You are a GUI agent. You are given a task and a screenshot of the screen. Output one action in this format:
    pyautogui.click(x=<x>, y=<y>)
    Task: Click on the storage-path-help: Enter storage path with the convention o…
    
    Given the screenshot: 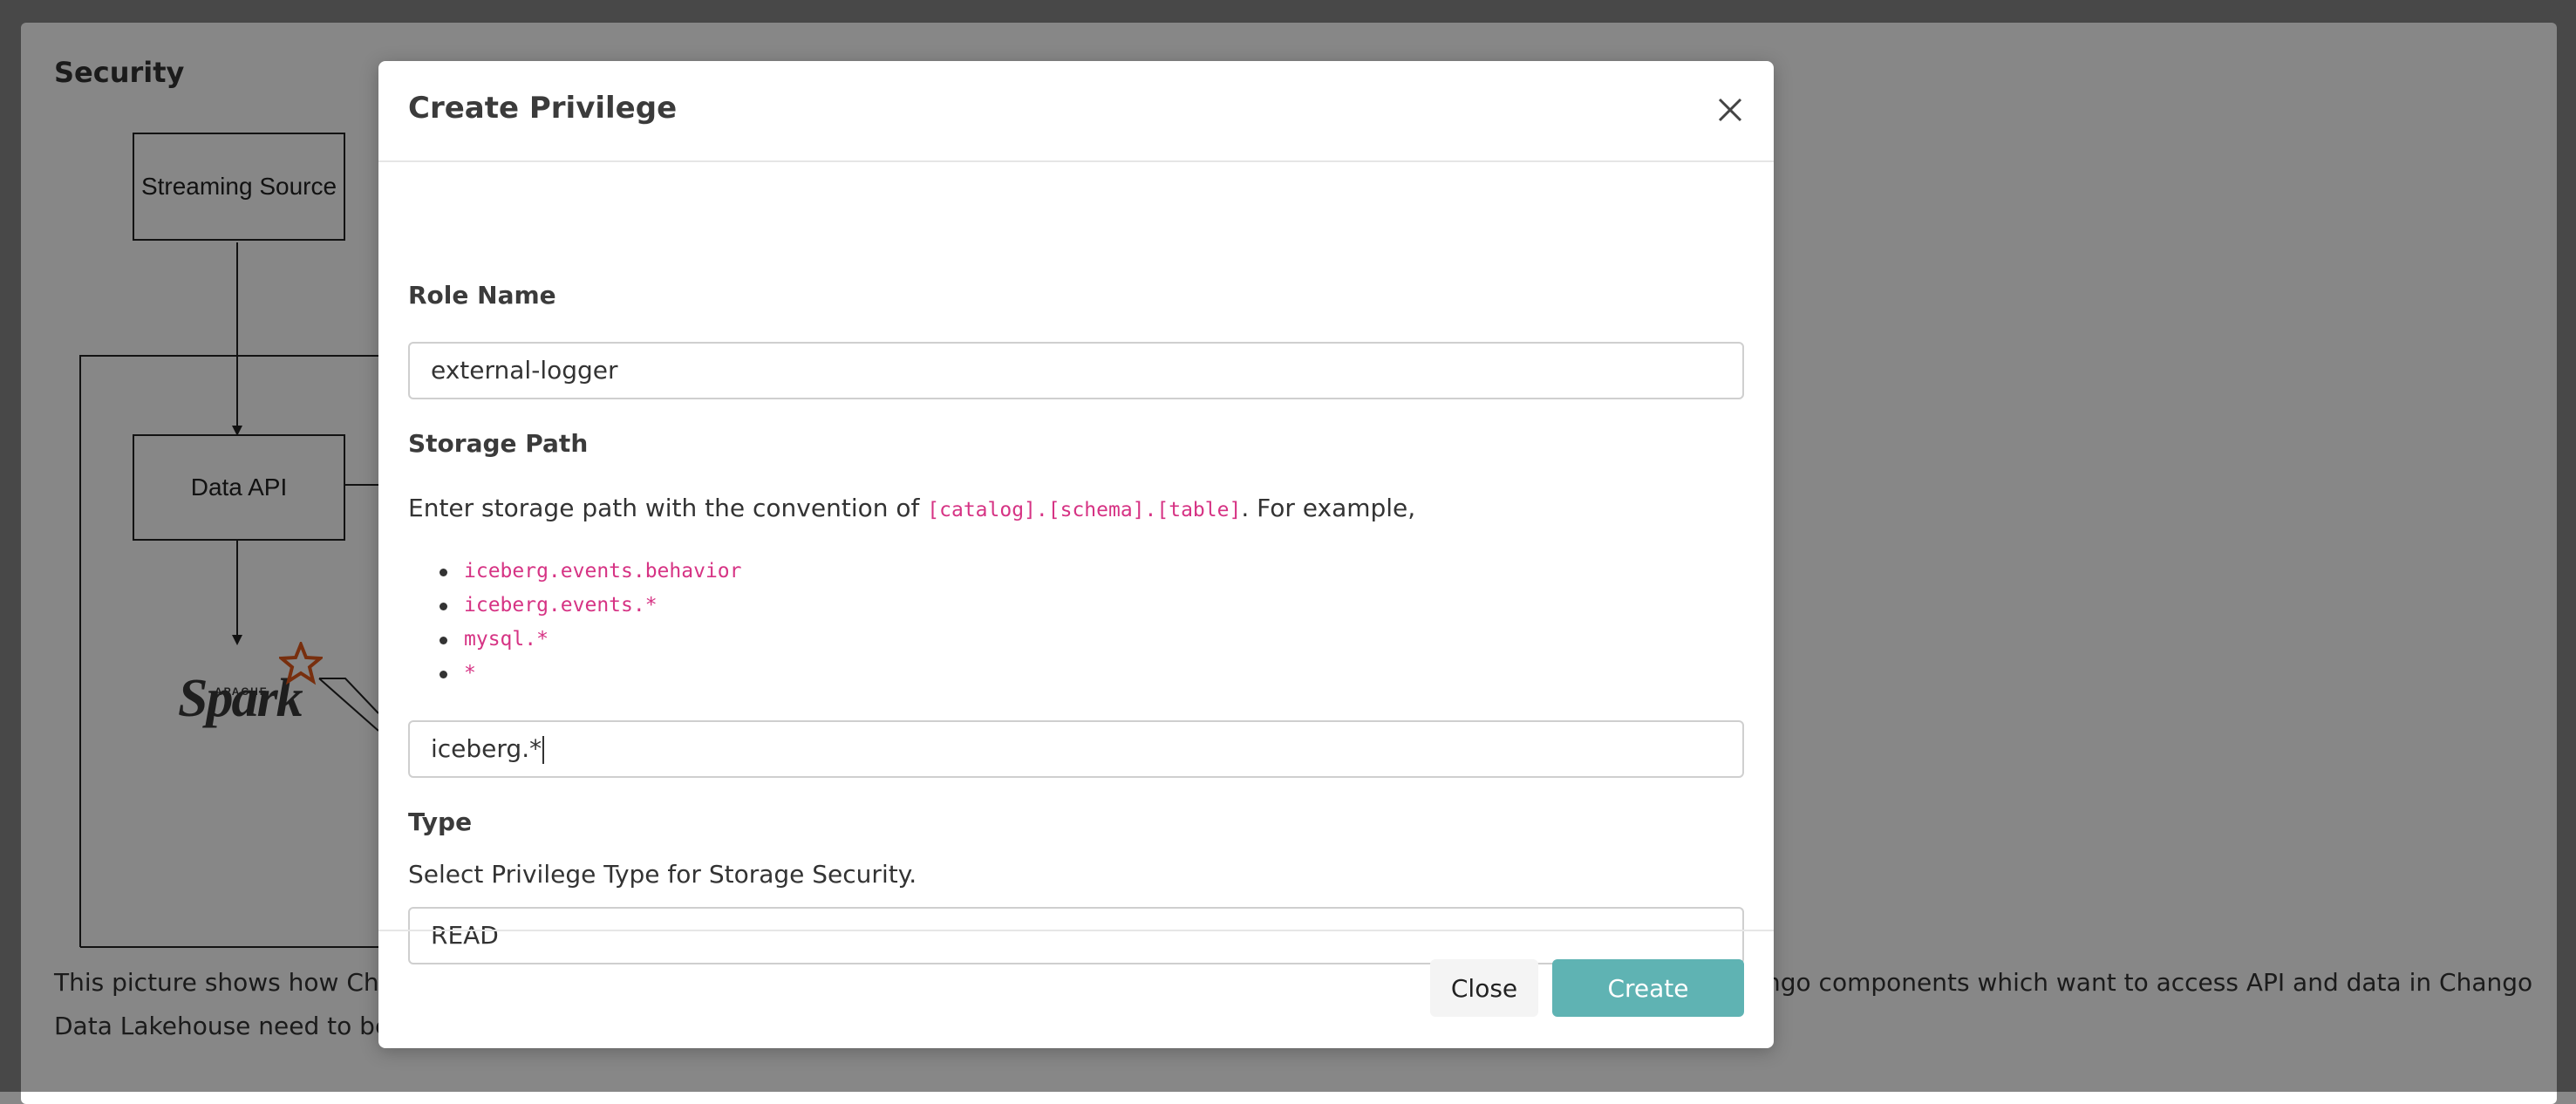 What is the action you would take?
    pyautogui.click(x=912, y=508)
    